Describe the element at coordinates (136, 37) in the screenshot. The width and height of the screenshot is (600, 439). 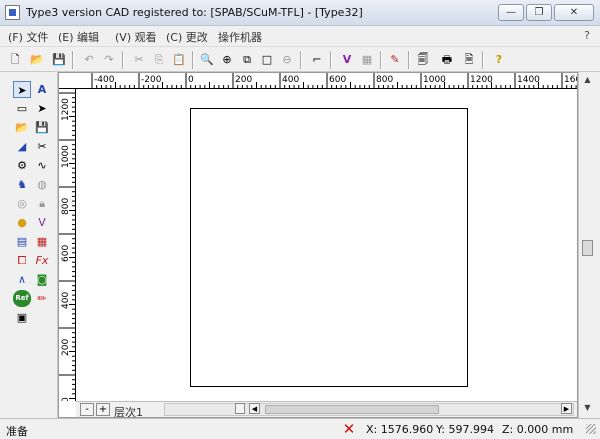
I see `menu-view: (V) 观看` at that location.